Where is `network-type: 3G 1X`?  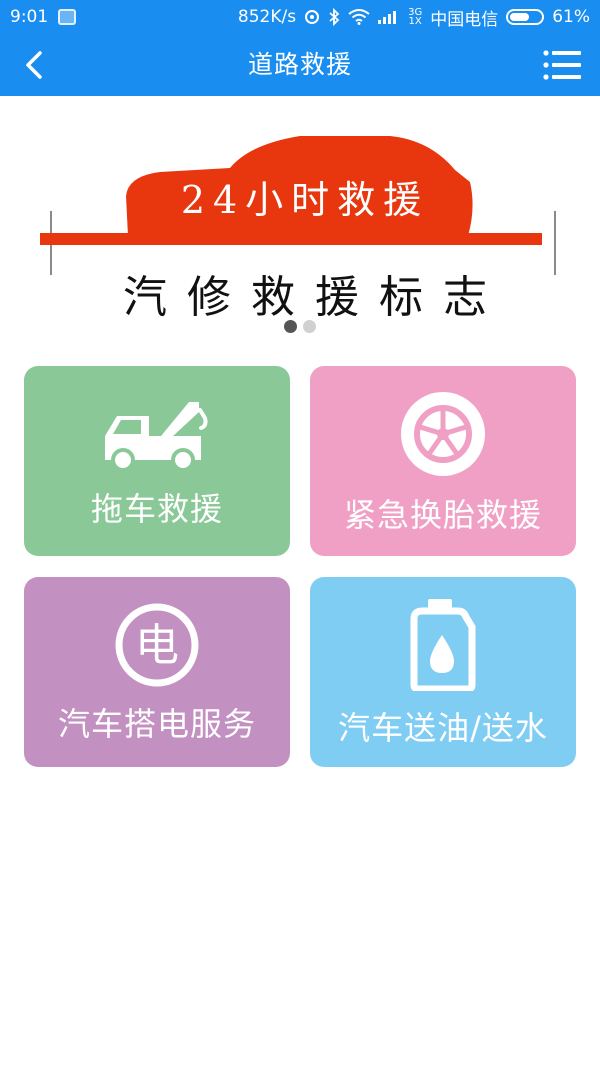 network-type: 3G 1X is located at coordinates (415, 17).